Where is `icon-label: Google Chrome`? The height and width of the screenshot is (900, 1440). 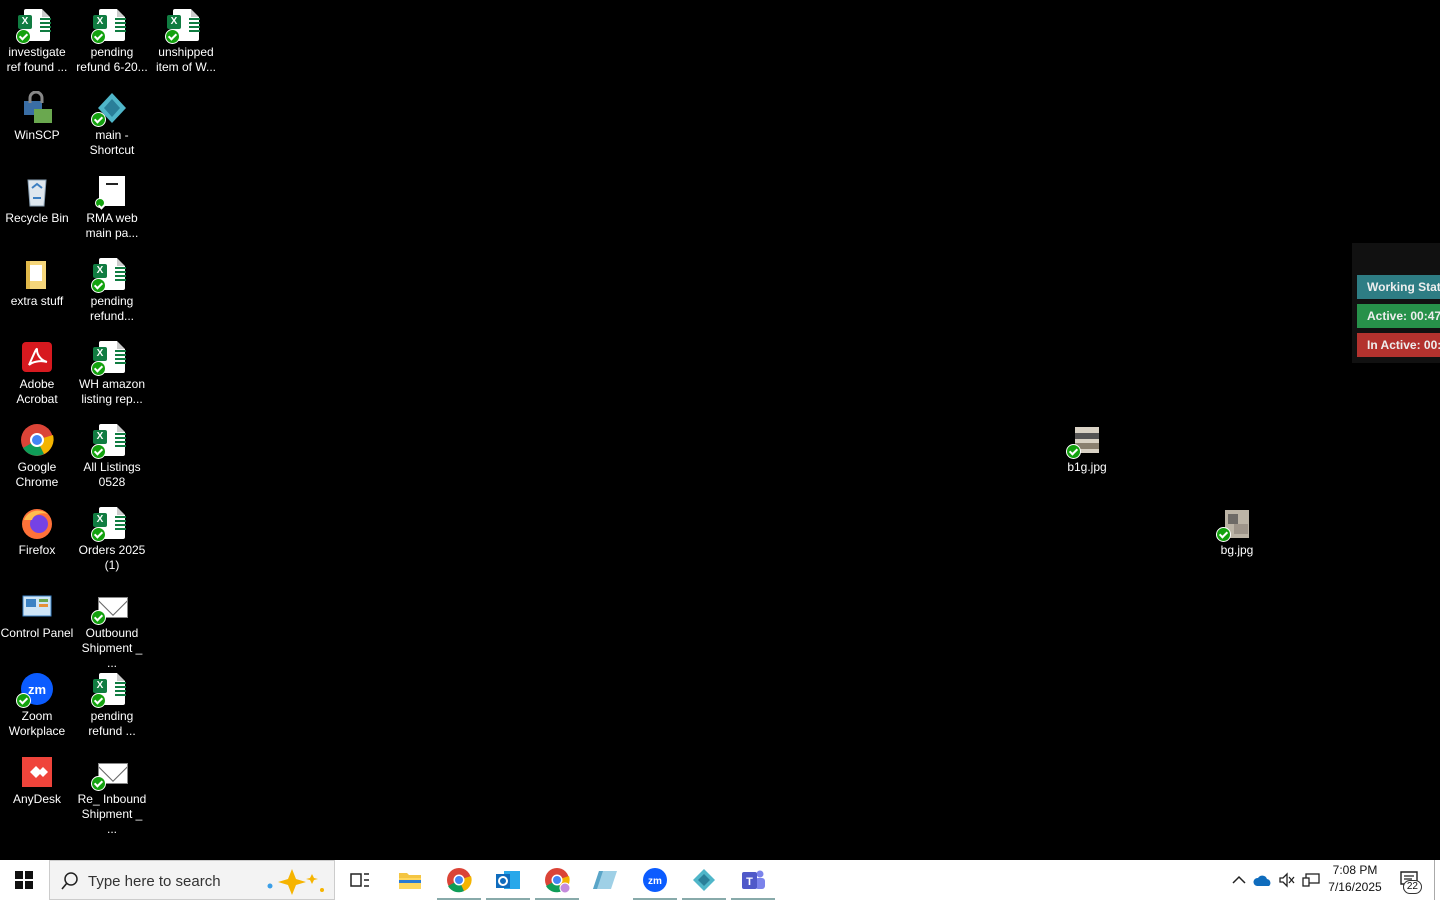
icon-label: Google Chrome is located at coordinates (37, 474).